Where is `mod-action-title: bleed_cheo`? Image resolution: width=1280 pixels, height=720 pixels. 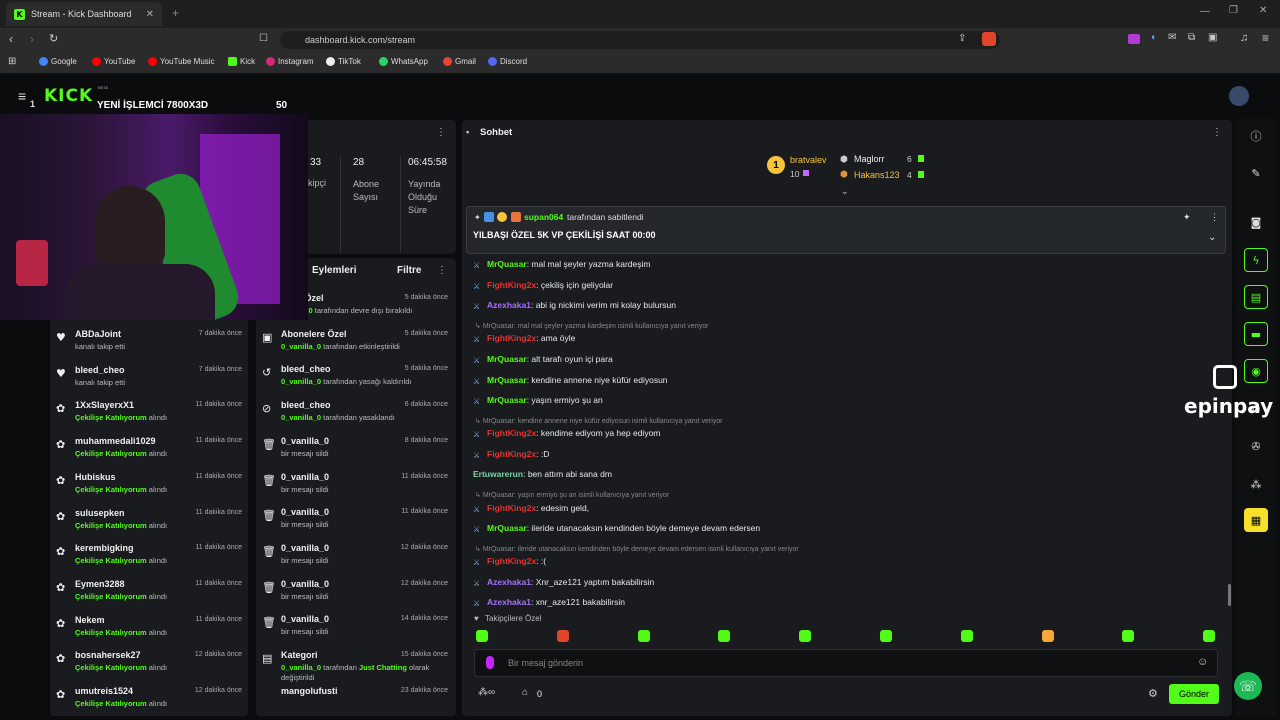 mod-action-title: bleed_cheo is located at coordinates (306, 369).